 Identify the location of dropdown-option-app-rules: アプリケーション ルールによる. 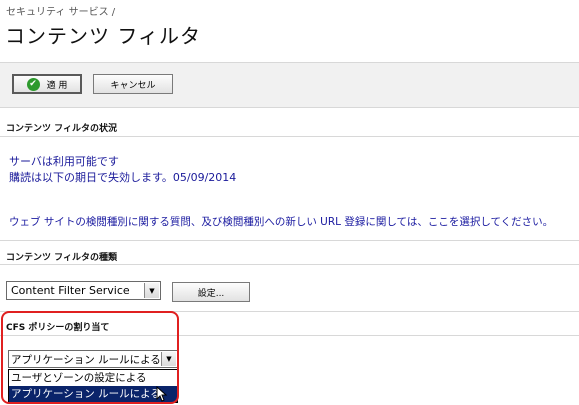
(93, 394).